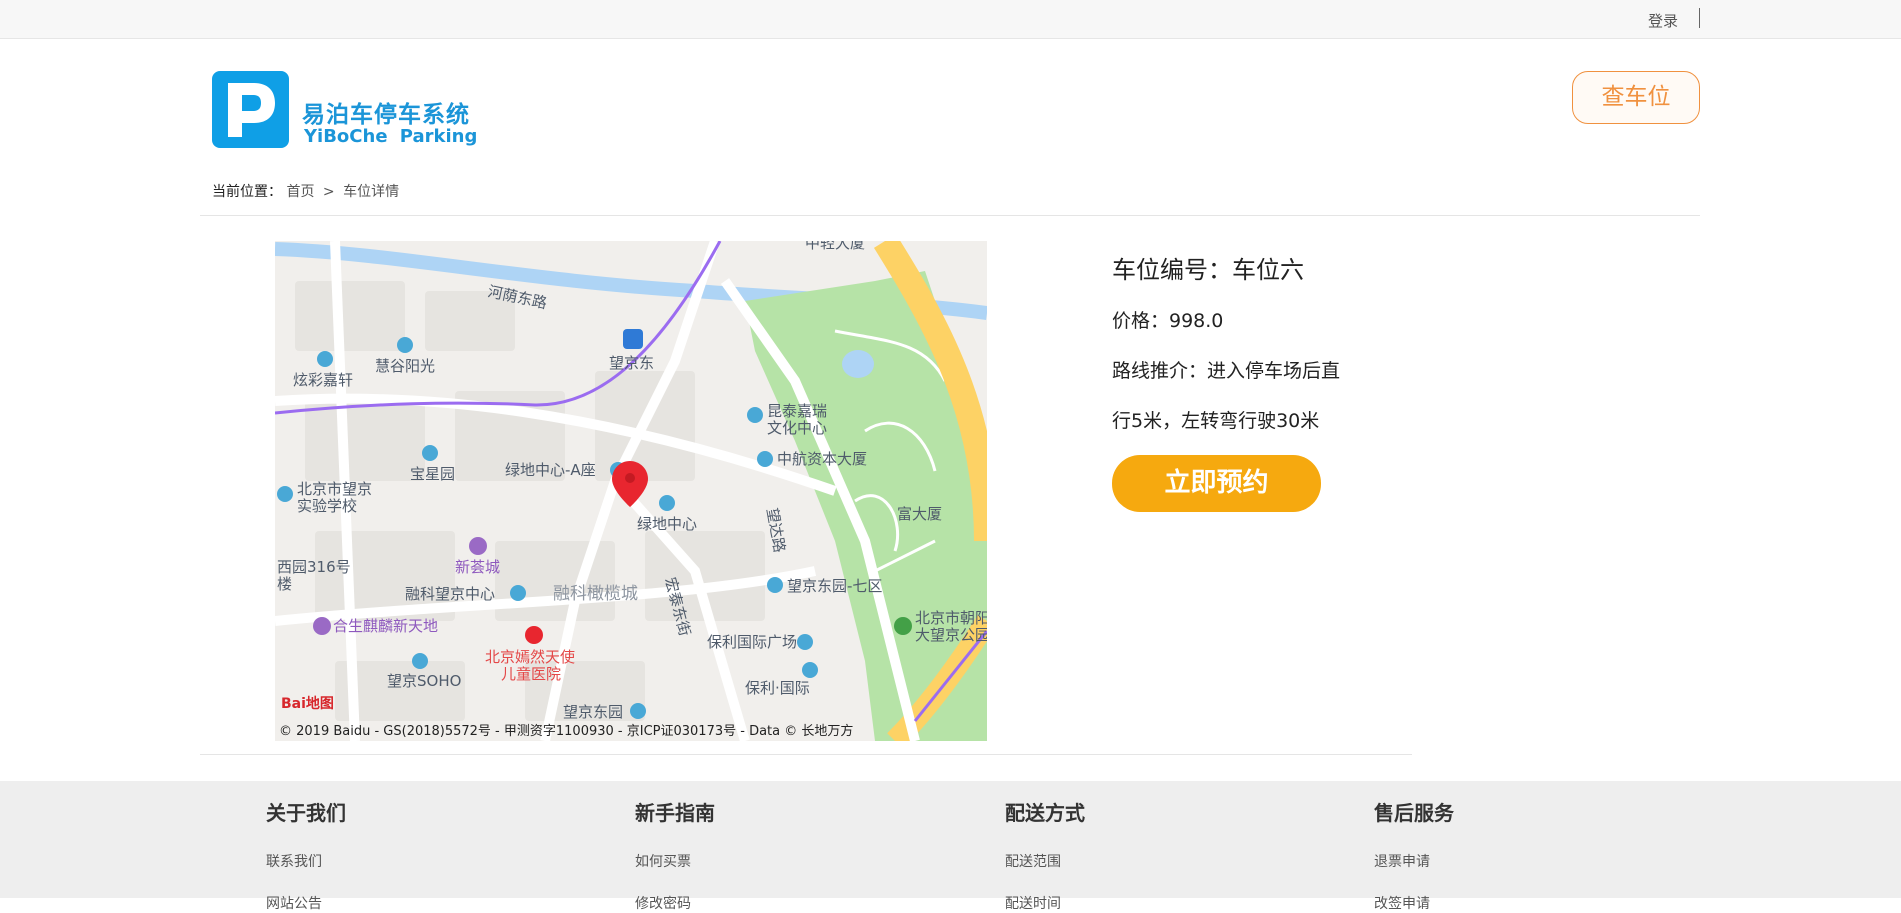 The image size is (1901, 913). Describe the element at coordinates (531, 674) in the screenshot. I see `map-label: 儿童医院` at that location.